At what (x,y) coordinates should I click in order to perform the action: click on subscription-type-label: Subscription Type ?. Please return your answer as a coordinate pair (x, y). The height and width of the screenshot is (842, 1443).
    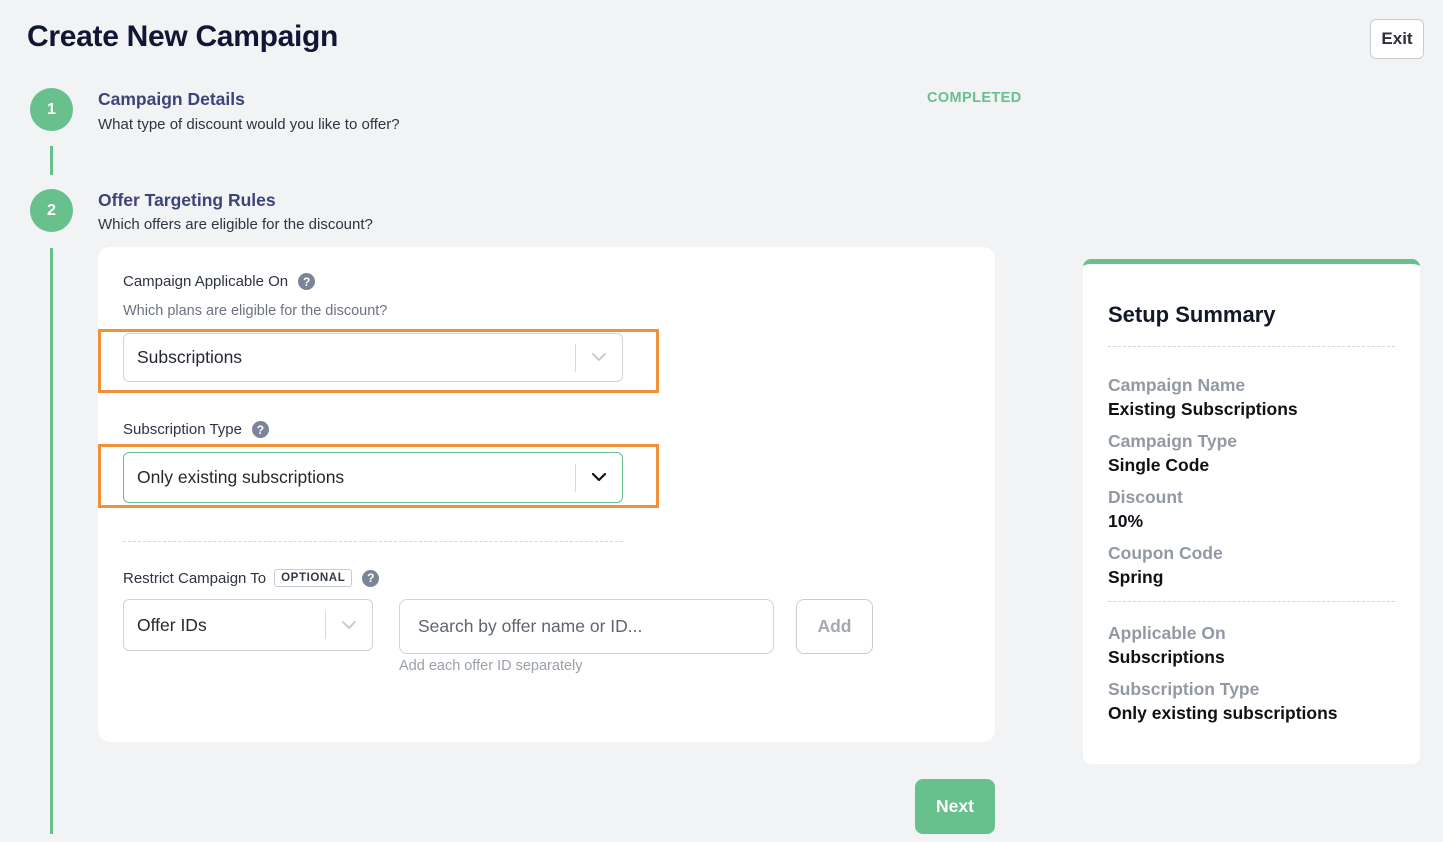
    Looking at the image, I should click on (196, 429).